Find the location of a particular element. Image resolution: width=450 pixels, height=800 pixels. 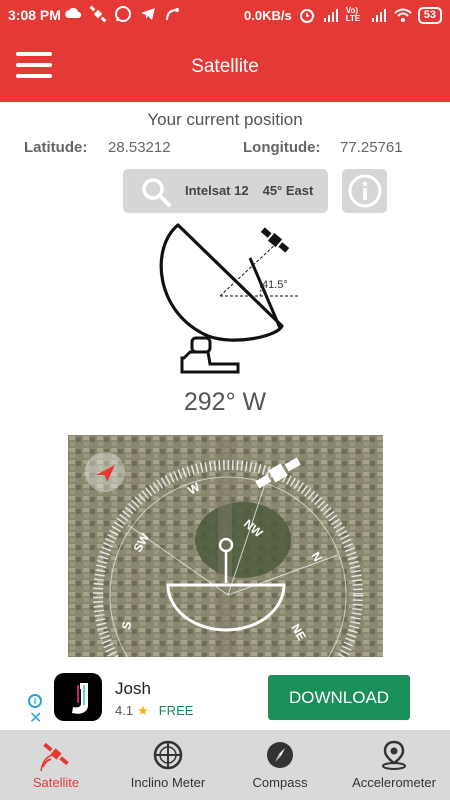

info-icon is located at coordinates (365, 191).